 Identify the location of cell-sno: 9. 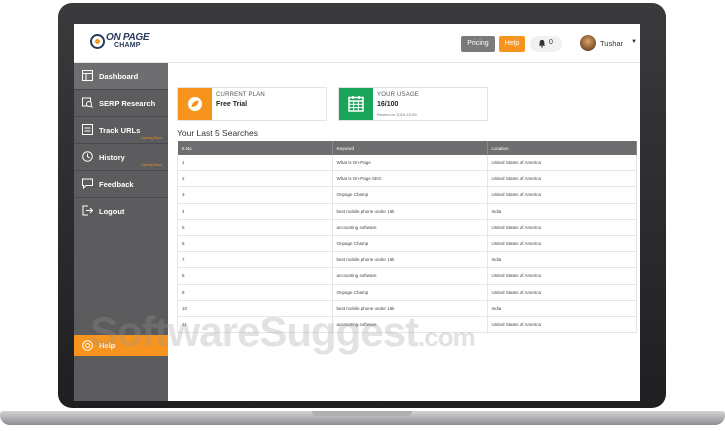
(255, 292).